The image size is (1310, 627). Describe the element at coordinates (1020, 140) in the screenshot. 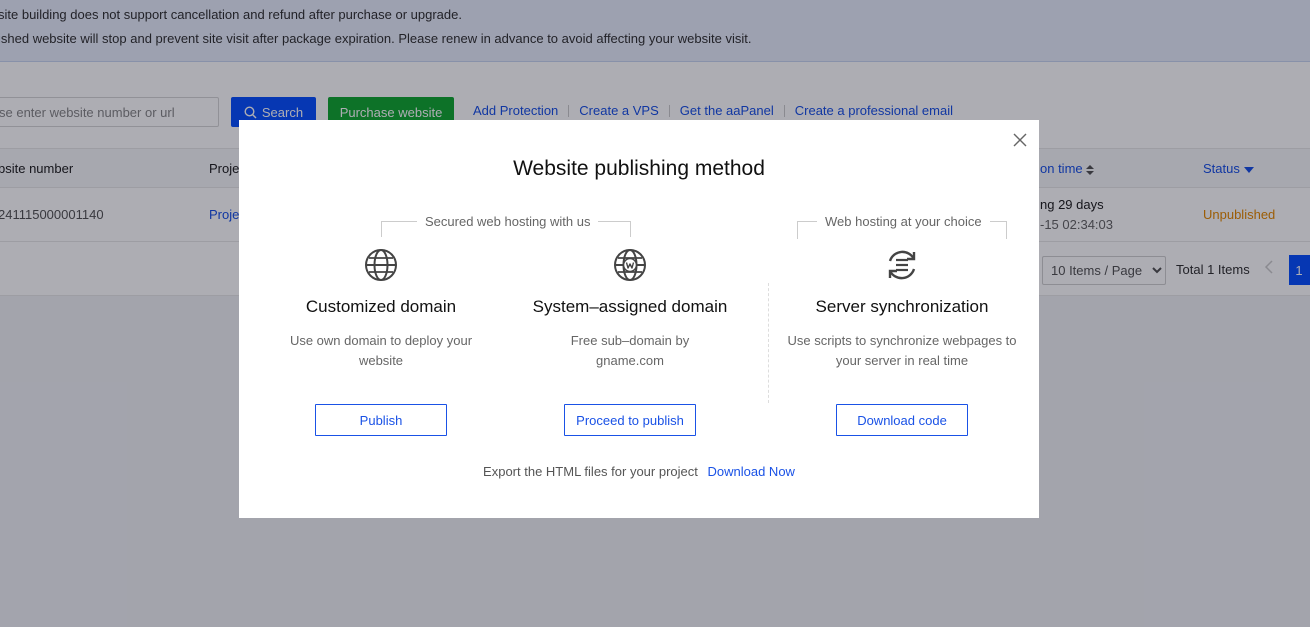

I see `close-icon` at that location.